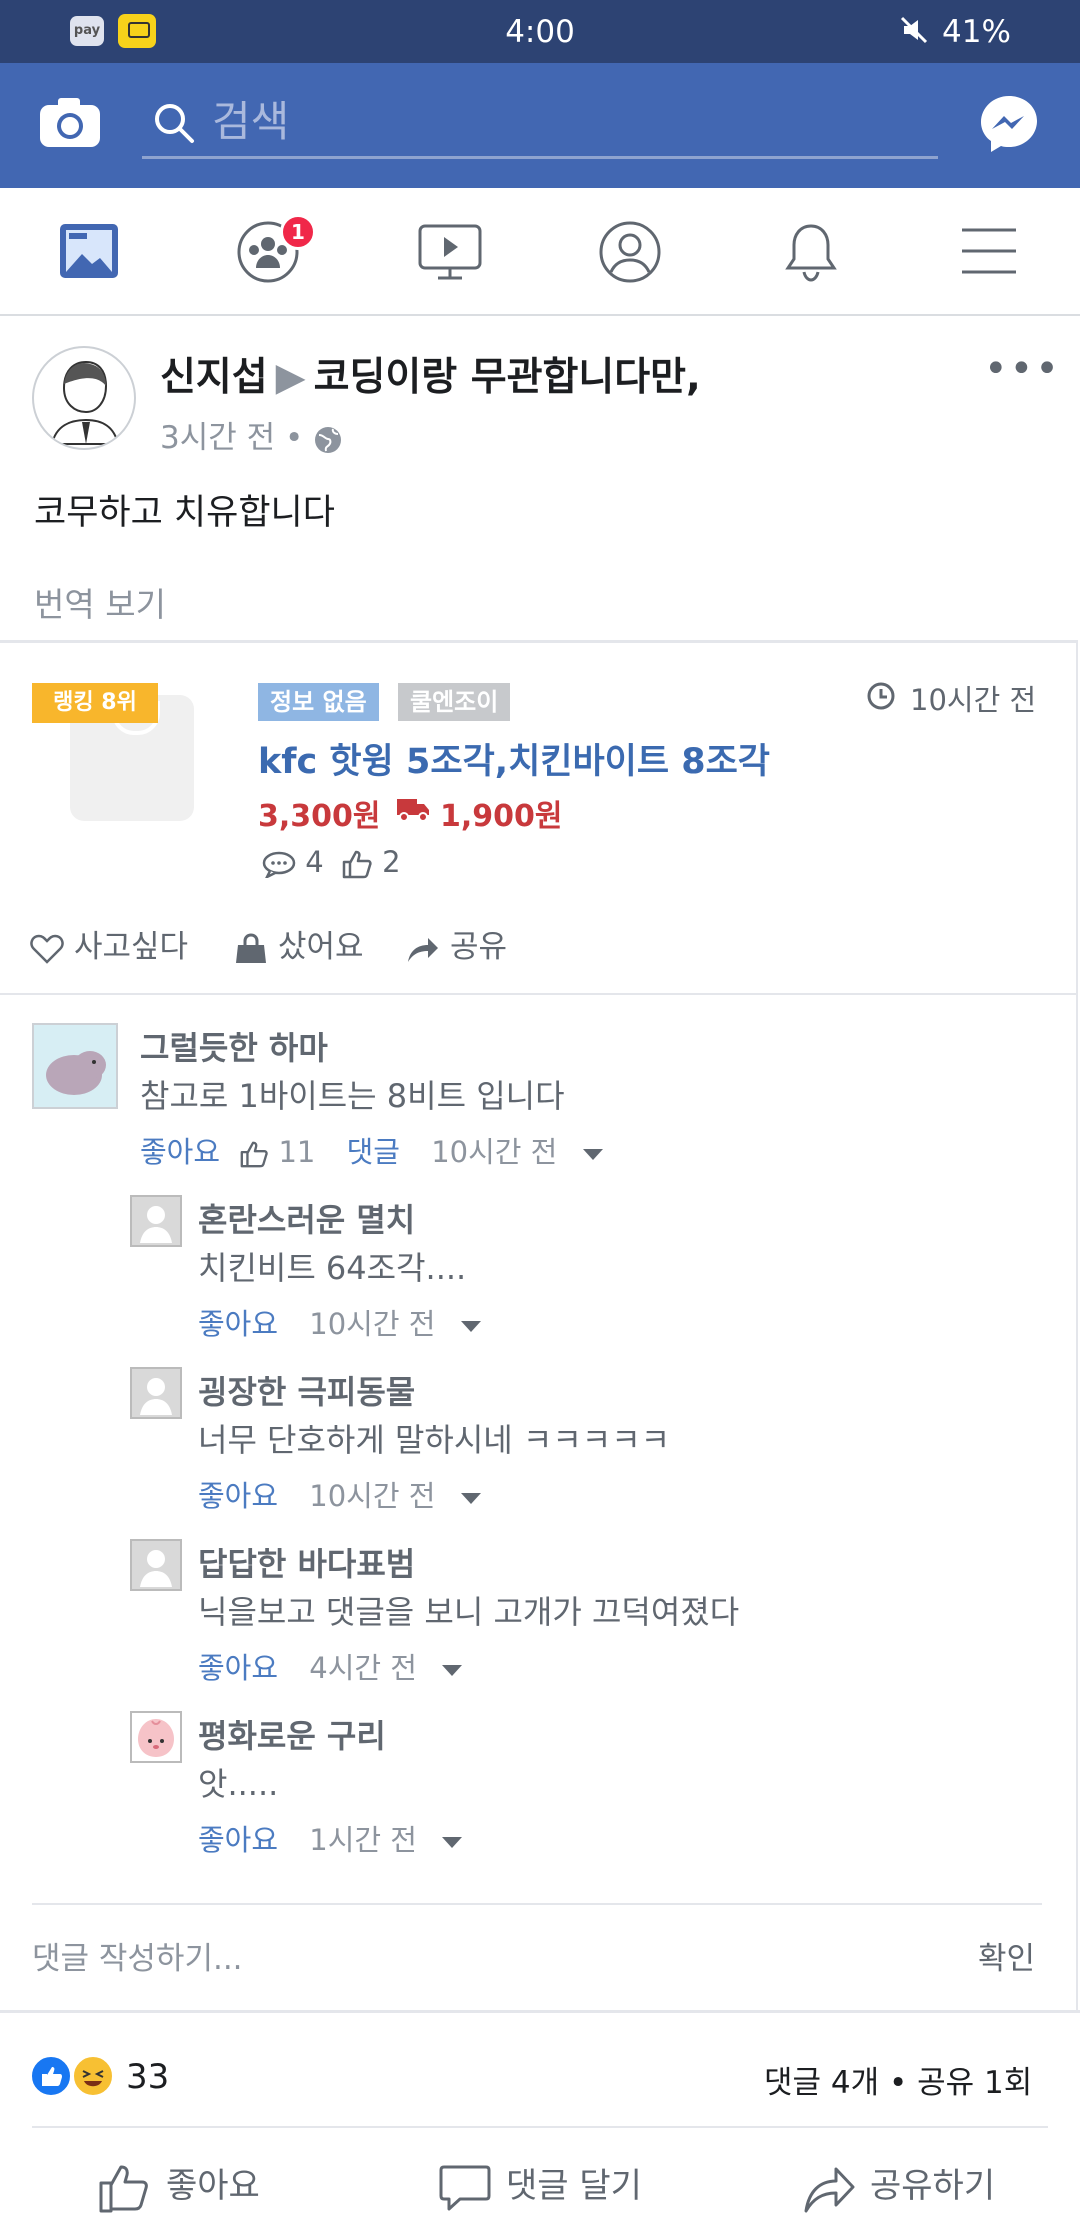  Describe the element at coordinates (363, 1840) in the screenshot. I see `comment-time: 1시간 전` at that location.